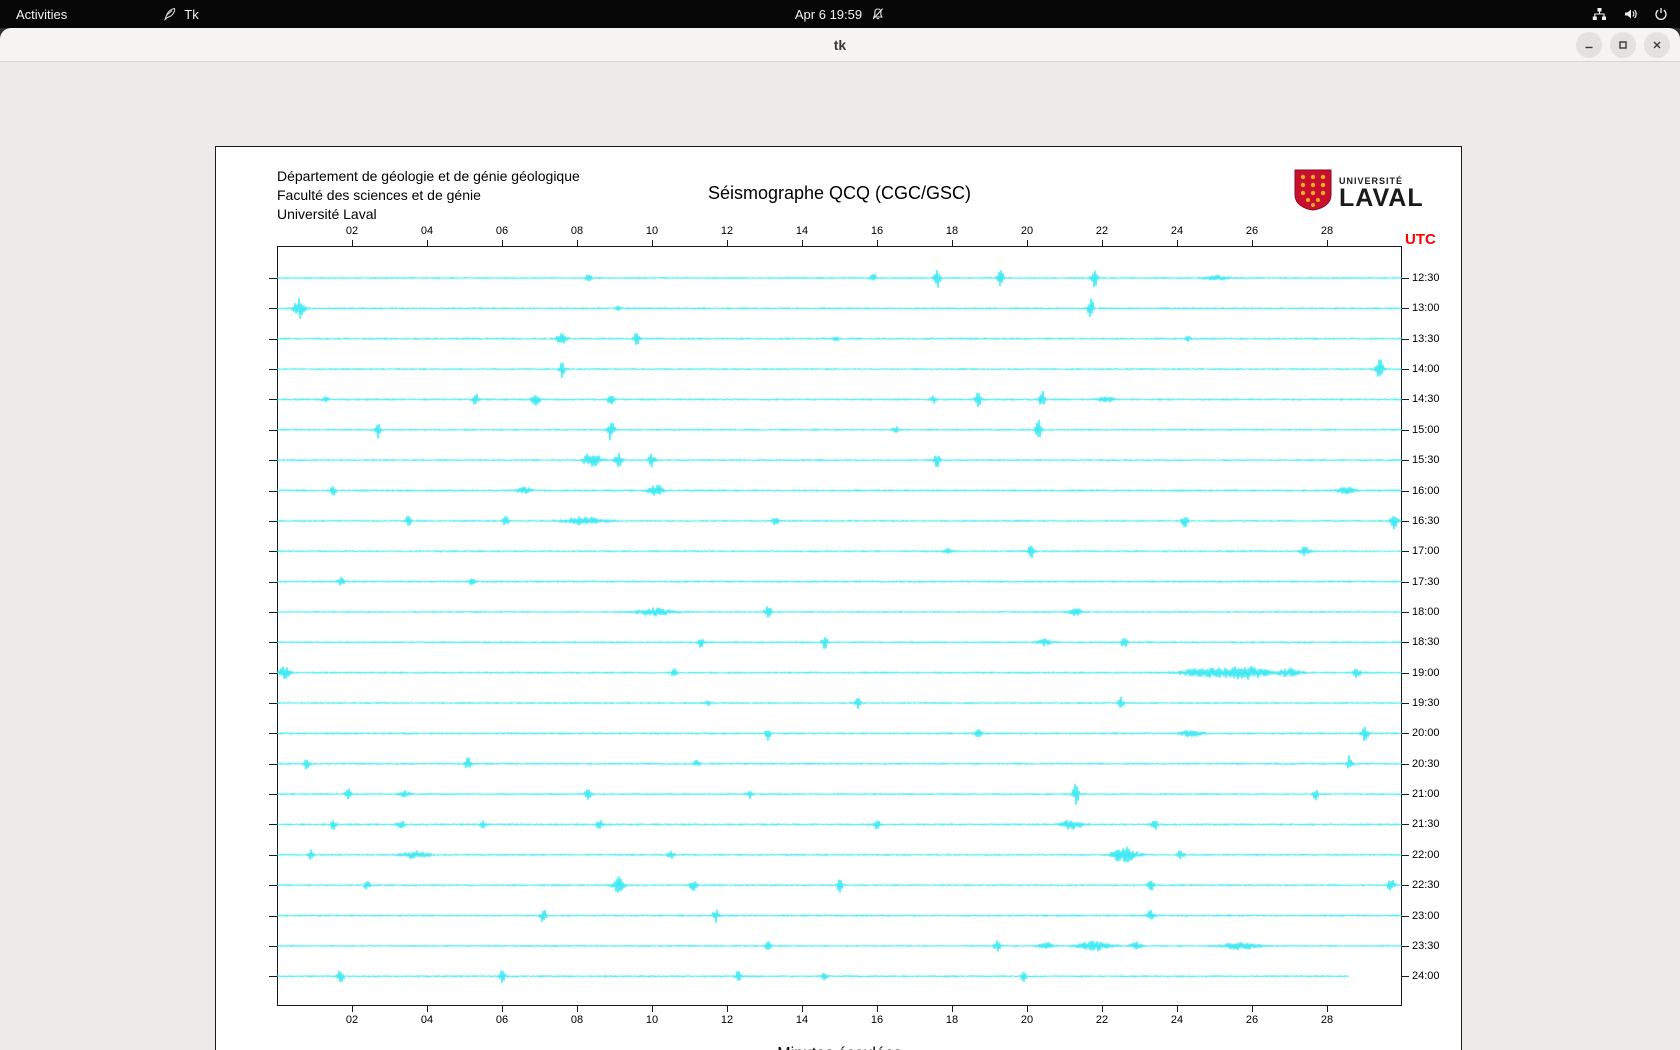  I want to click on volume-icon, so click(1630, 14).